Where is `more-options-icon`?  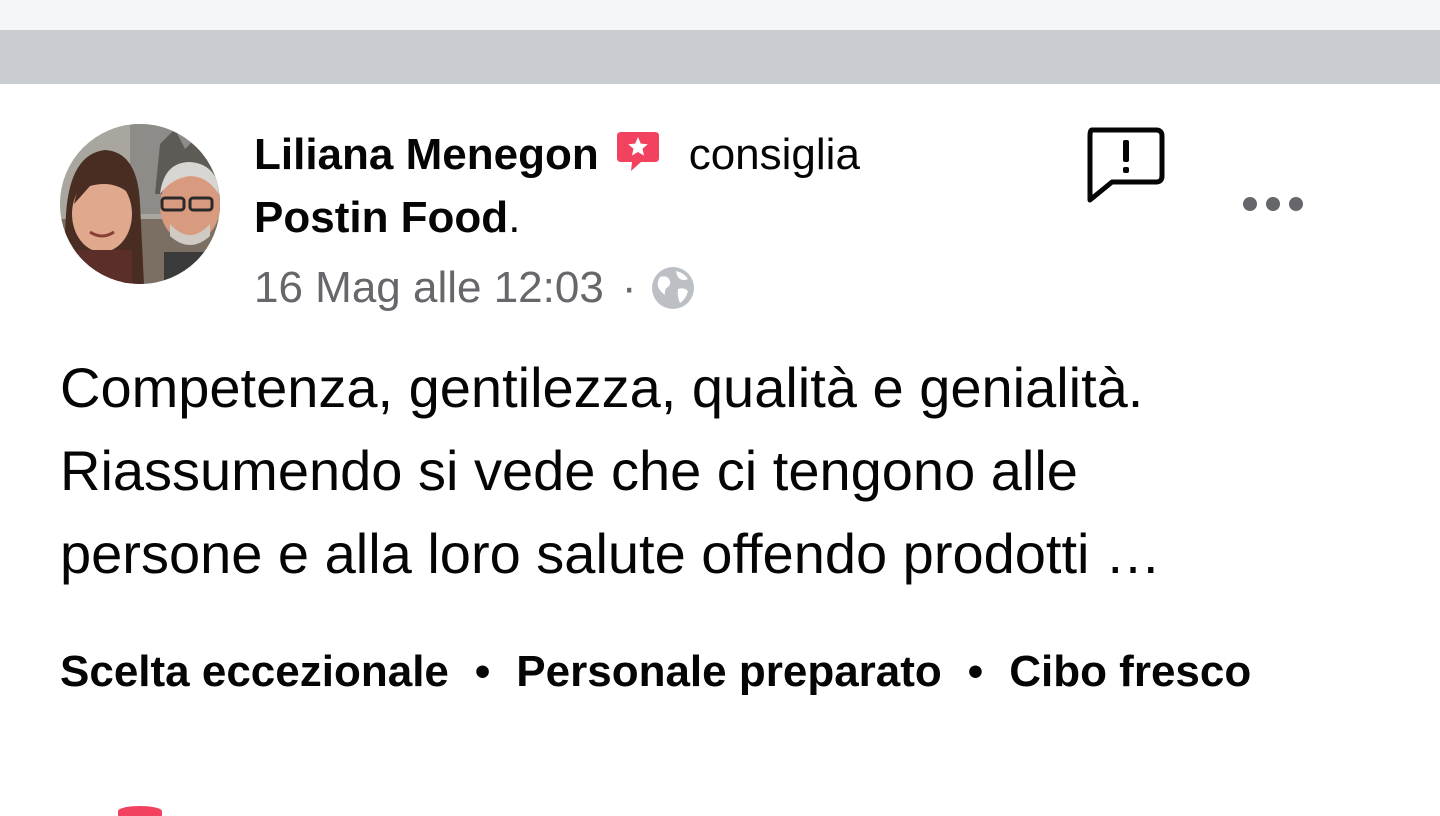 more-options-icon is located at coordinates (1250, 204).